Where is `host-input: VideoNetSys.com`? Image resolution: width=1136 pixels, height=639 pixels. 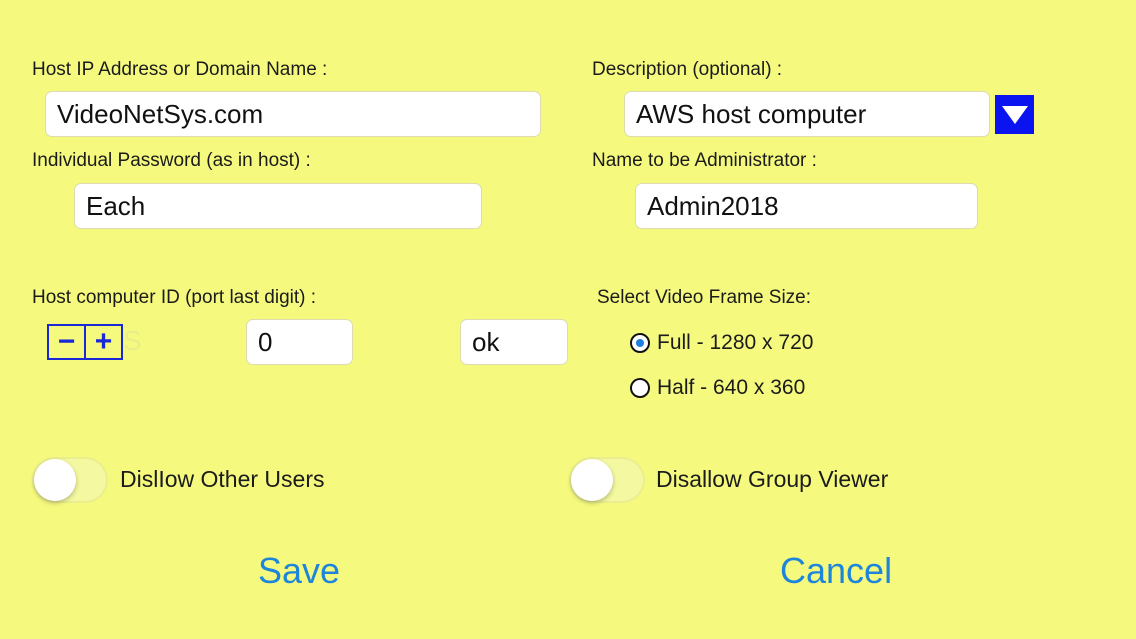
host-input: VideoNetSys.com is located at coordinates (293, 114).